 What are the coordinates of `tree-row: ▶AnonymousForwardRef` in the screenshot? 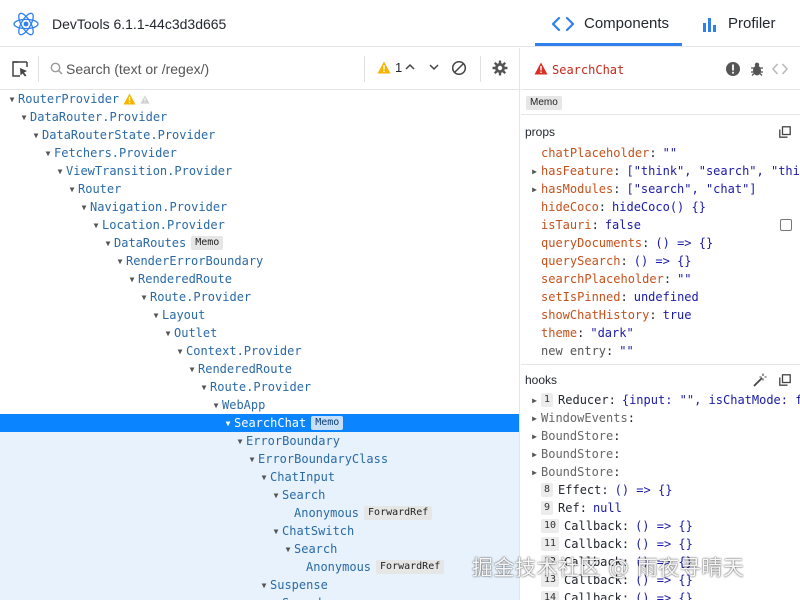 It's located at (259, 567).